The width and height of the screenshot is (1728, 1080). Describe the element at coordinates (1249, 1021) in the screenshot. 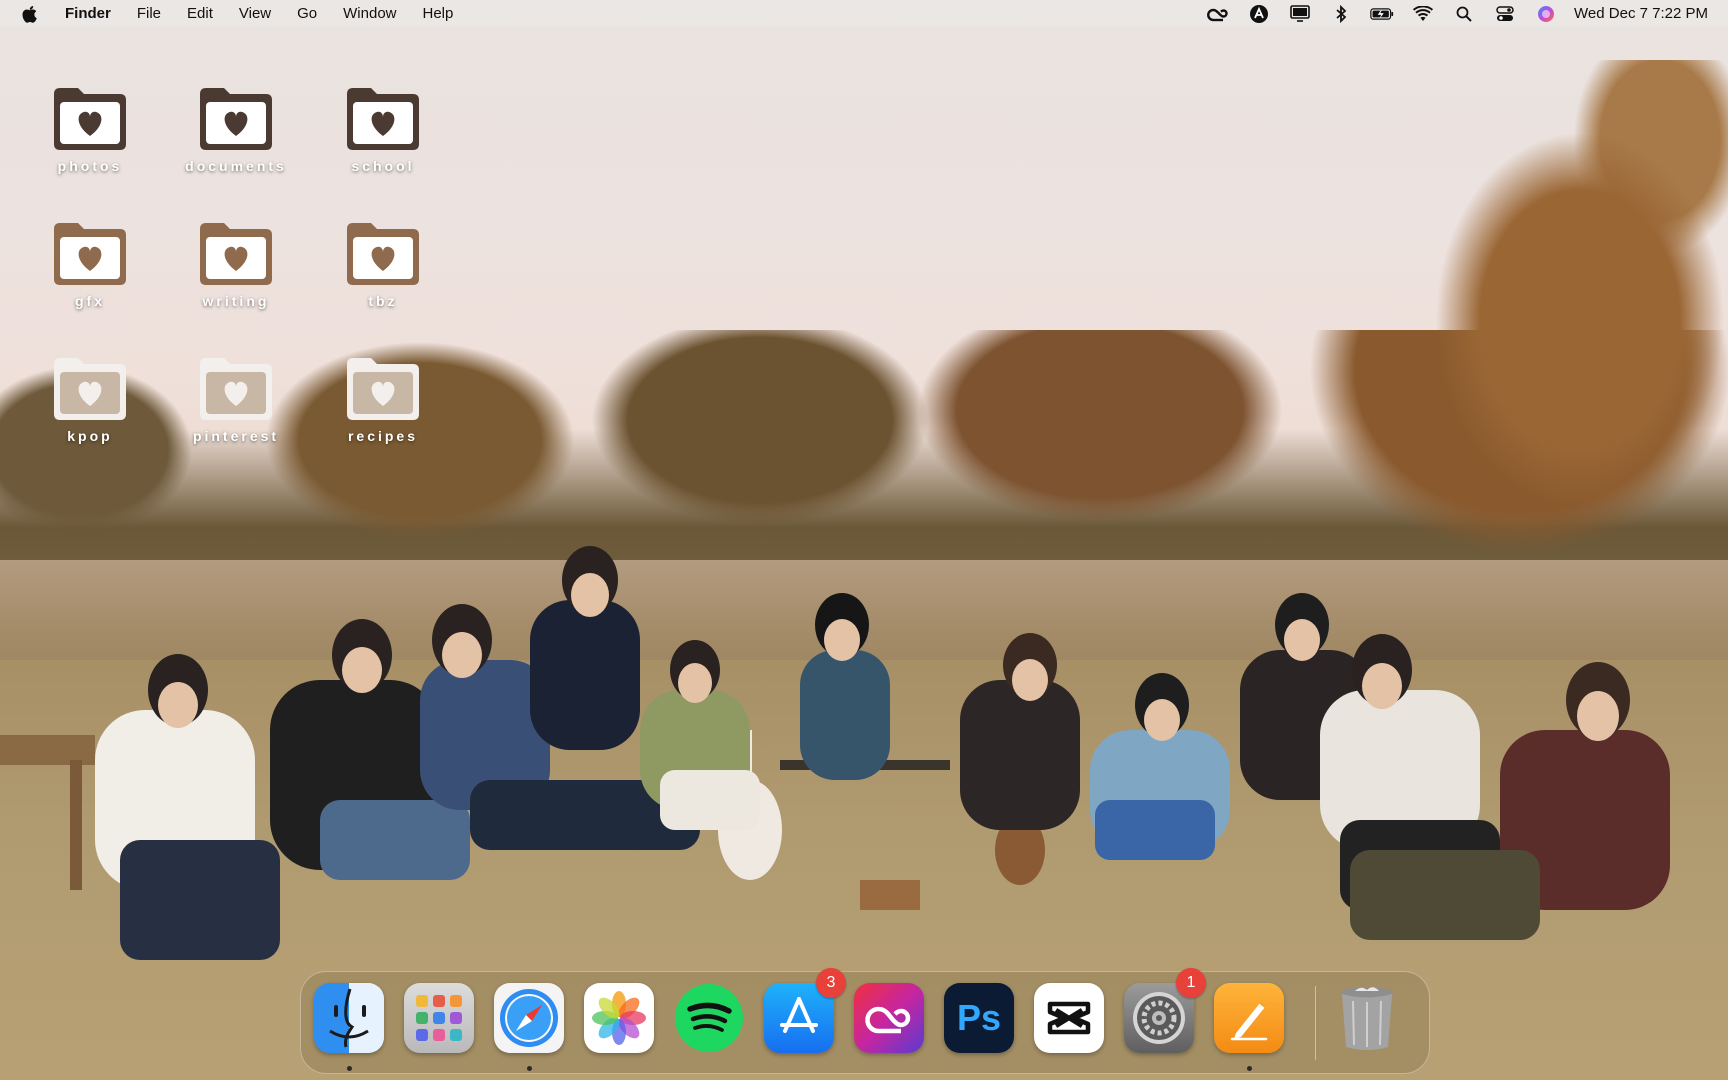

I see `pages-pen-icon` at that location.